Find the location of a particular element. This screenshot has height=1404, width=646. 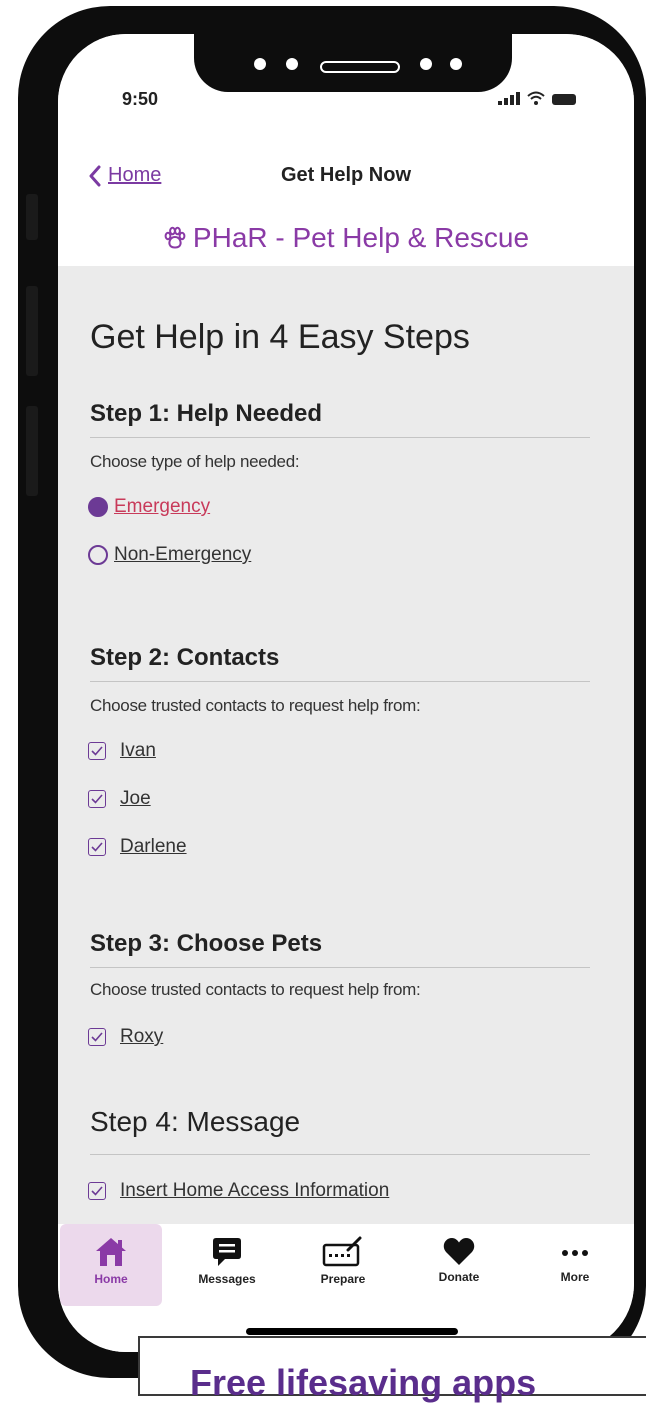

tab-label: Messages is located at coordinates (227, 1279).